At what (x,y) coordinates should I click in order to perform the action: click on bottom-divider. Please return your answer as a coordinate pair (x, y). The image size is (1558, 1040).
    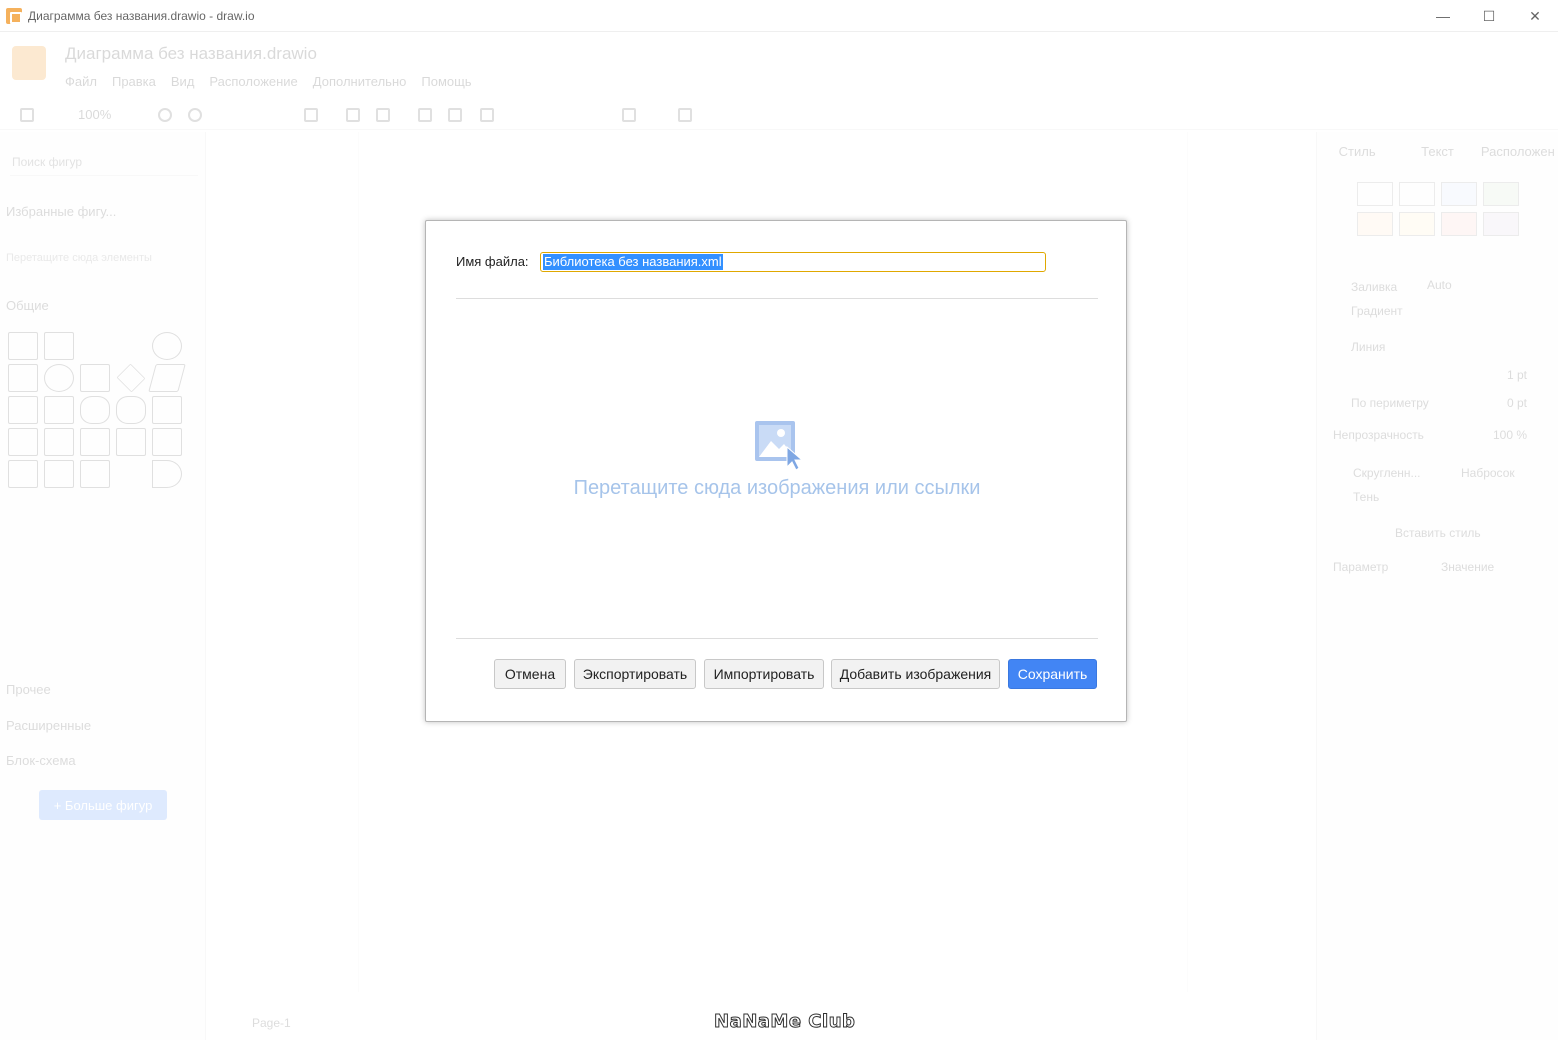
    Looking at the image, I should click on (777, 638).